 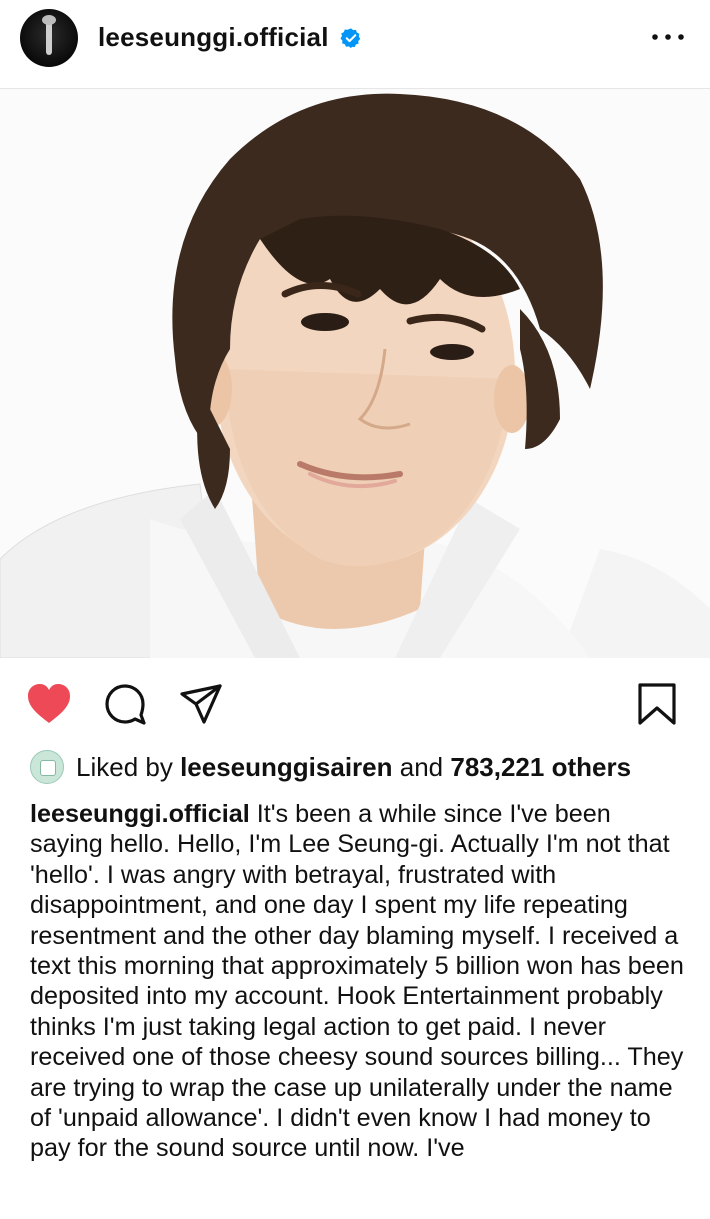 I want to click on post-actions-bar, so click(x=355, y=703).